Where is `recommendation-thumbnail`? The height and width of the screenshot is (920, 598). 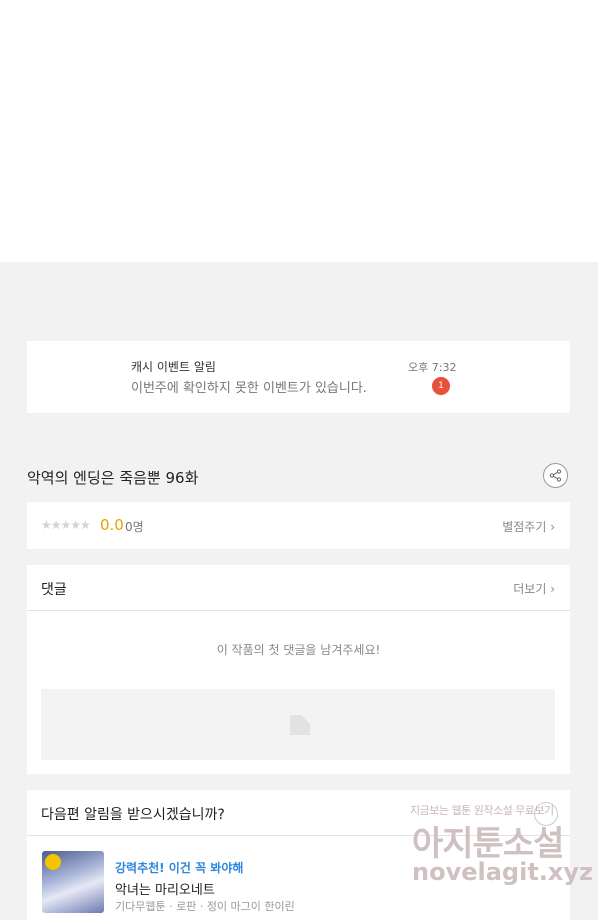 recommendation-thumbnail is located at coordinates (73, 882).